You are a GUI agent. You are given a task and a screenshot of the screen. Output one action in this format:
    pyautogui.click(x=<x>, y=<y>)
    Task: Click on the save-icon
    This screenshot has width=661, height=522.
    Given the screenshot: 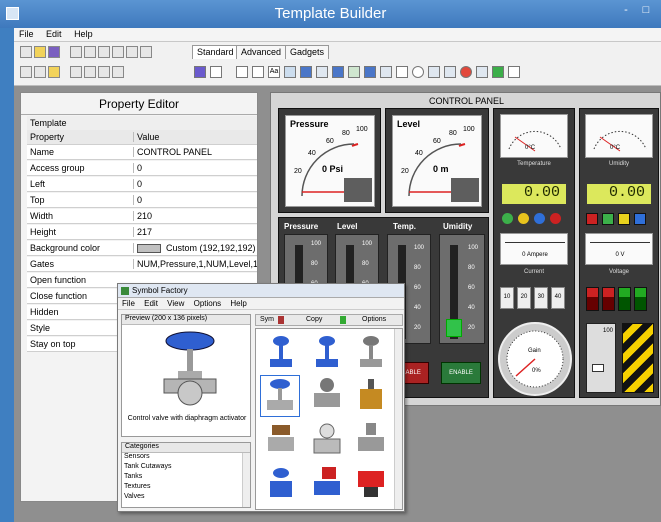 What is the action you would take?
    pyautogui.click(x=54, y=52)
    